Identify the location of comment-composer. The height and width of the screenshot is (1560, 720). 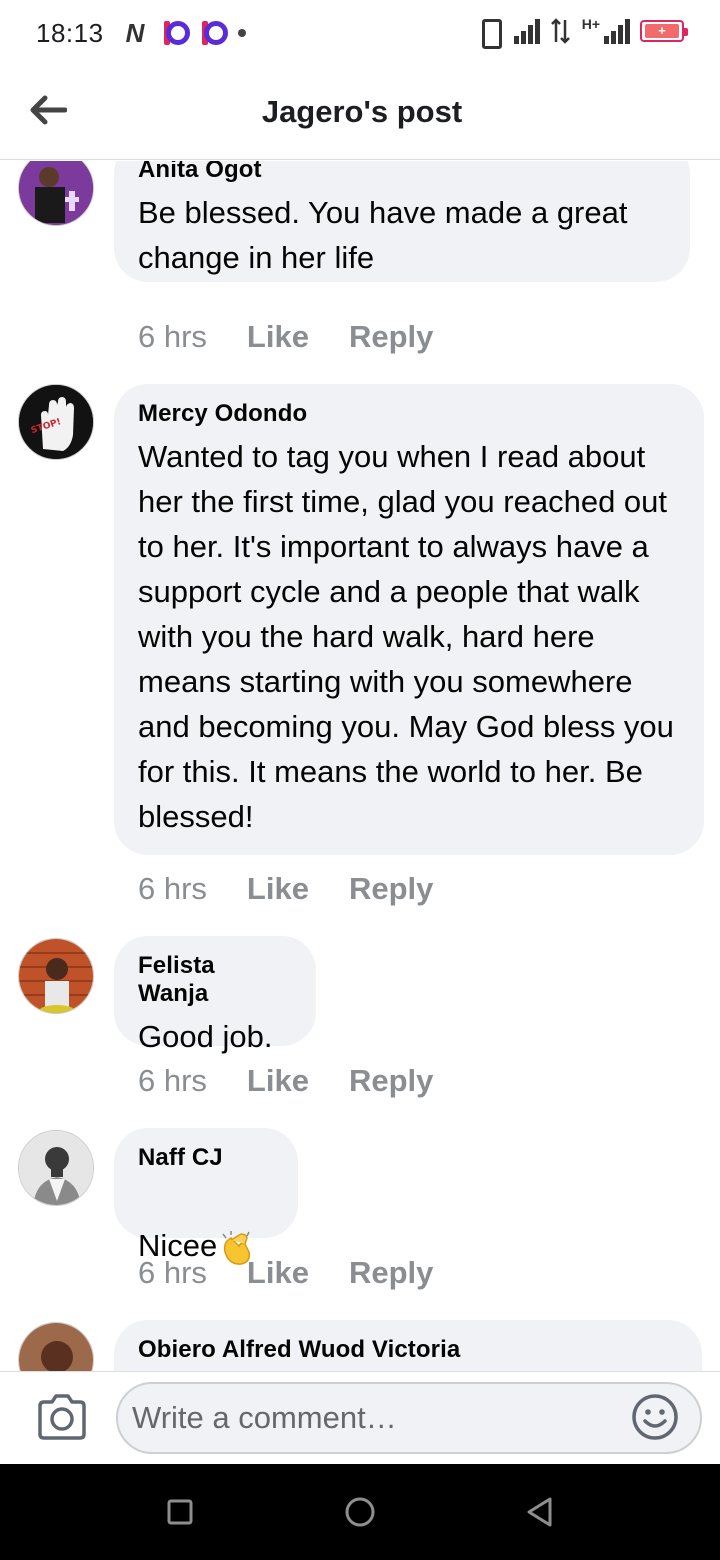
(360, 1417).